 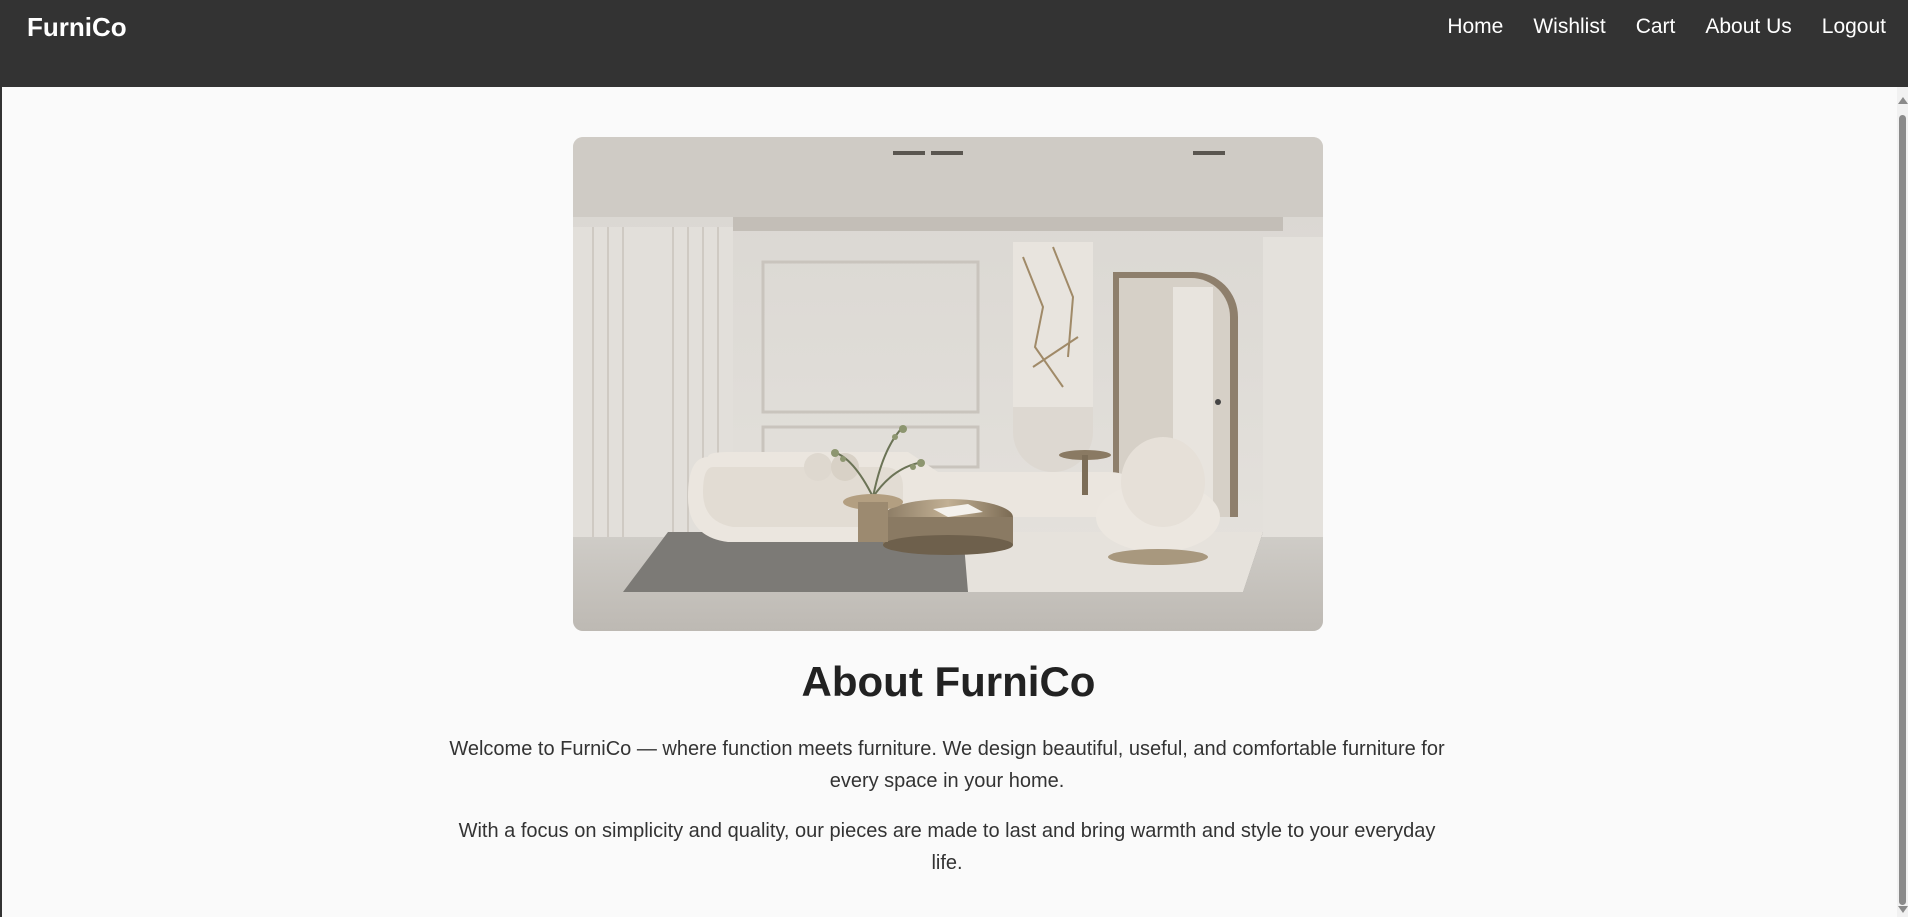 I want to click on nav-links: Home Wishlist Cart About Us Logout, so click(x=1666, y=27).